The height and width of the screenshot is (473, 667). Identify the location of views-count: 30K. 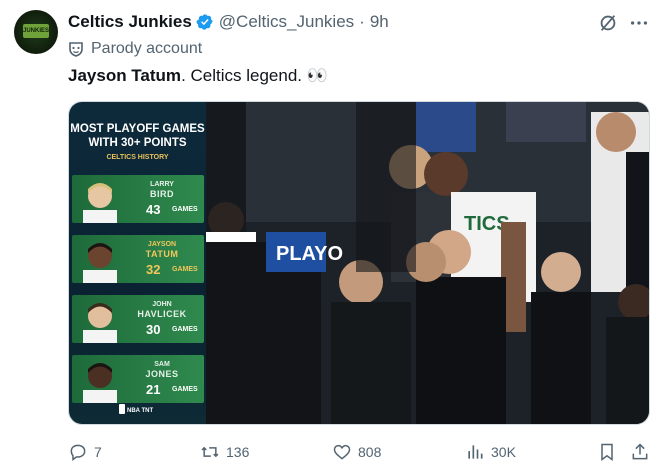
(503, 452).